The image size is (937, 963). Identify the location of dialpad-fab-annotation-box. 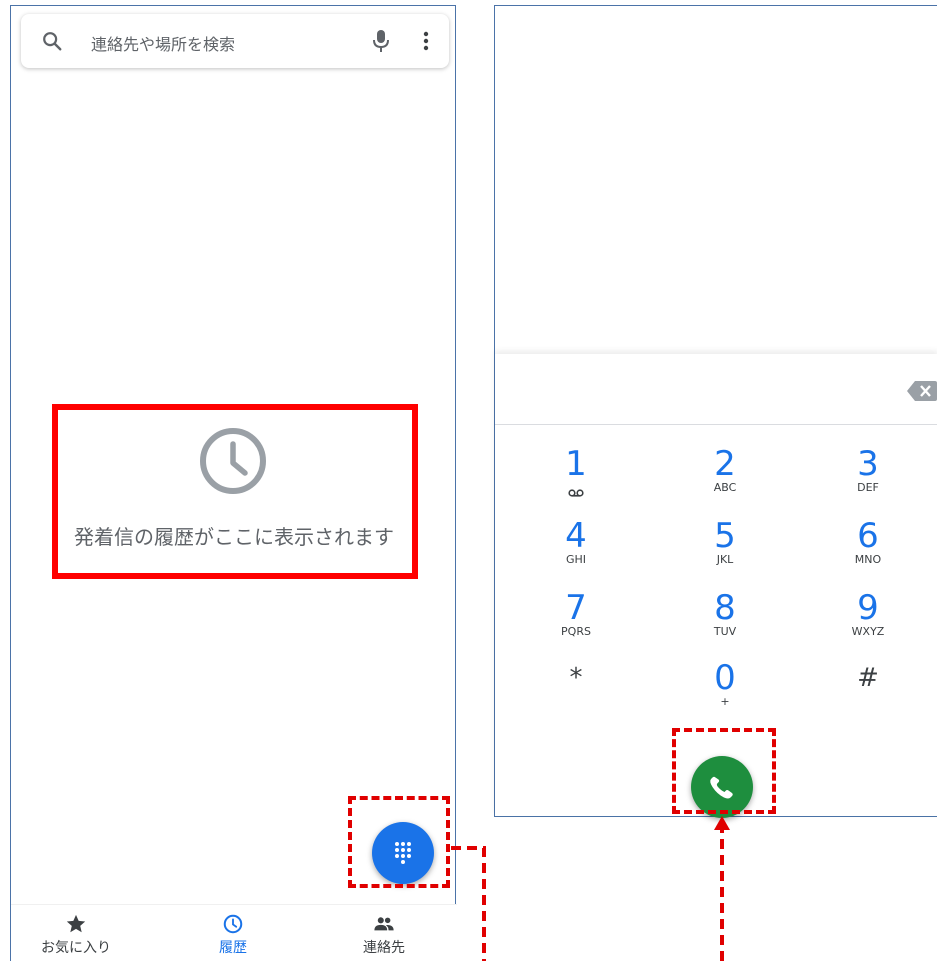
(399, 842).